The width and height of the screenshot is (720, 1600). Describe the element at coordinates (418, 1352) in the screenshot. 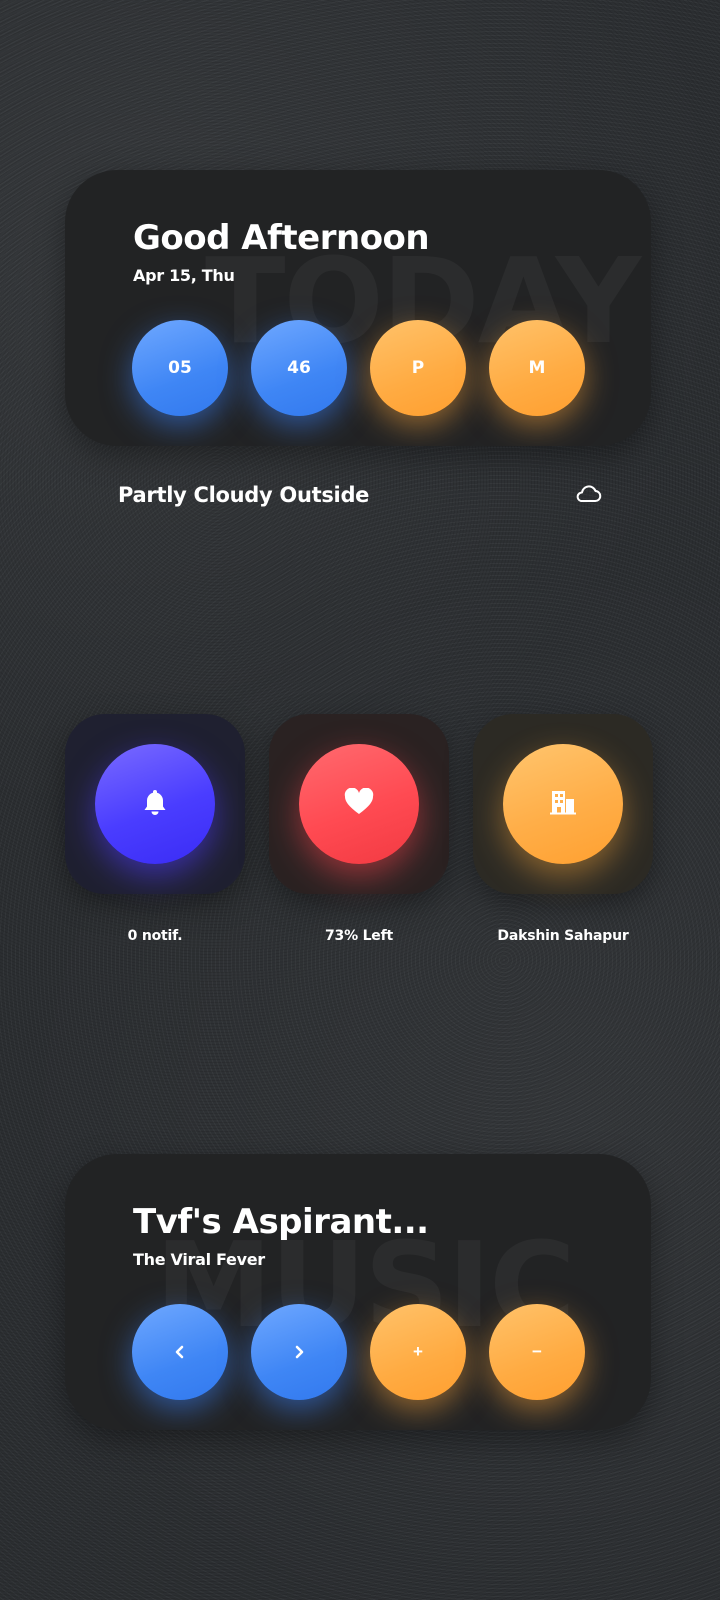

I see `volume-up-button: +` at that location.